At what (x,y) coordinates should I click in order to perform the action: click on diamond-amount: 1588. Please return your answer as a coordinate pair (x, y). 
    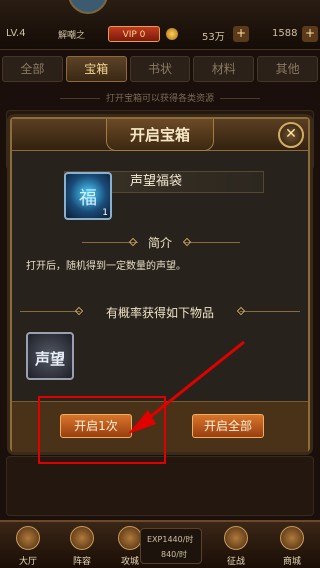
    Looking at the image, I should click on (285, 33).